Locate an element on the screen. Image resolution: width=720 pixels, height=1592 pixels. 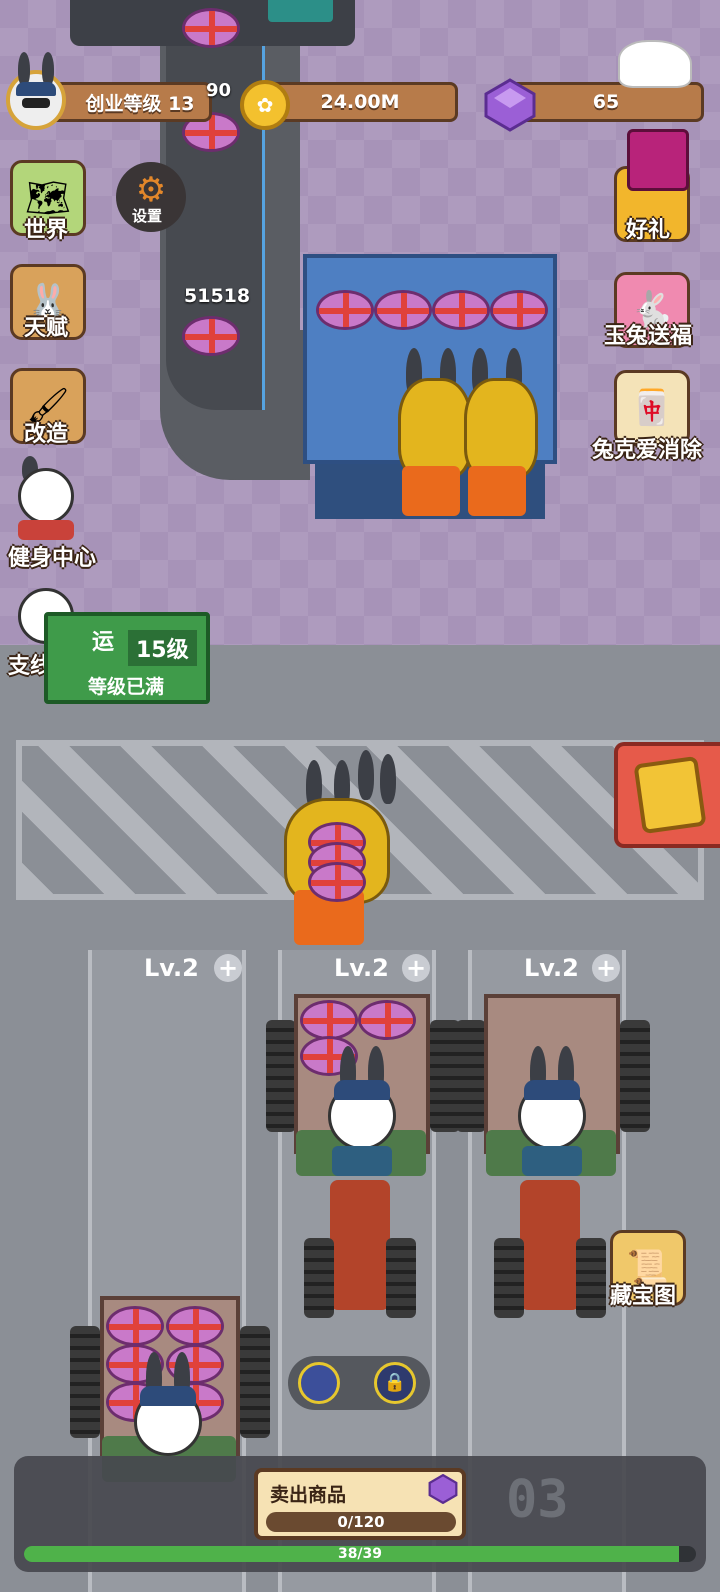
lock-icon: 🔒 is located at coordinates (395, 1383).